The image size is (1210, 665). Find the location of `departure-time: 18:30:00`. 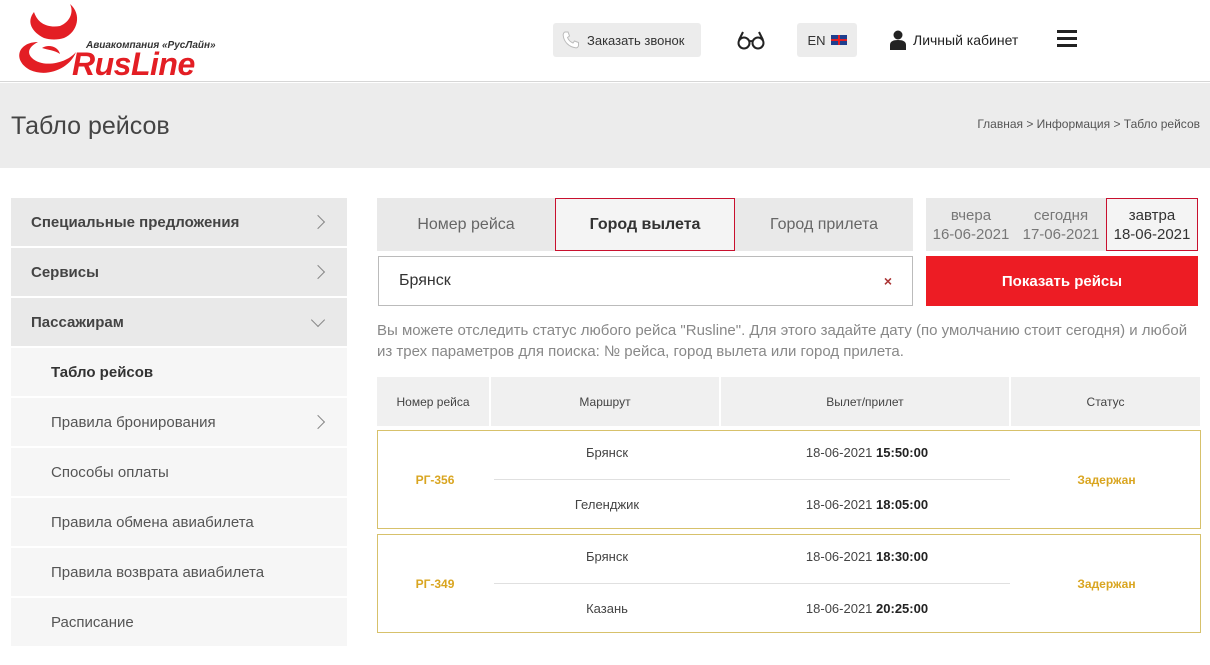

departure-time: 18:30:00 is located at coordinates (902, 556).